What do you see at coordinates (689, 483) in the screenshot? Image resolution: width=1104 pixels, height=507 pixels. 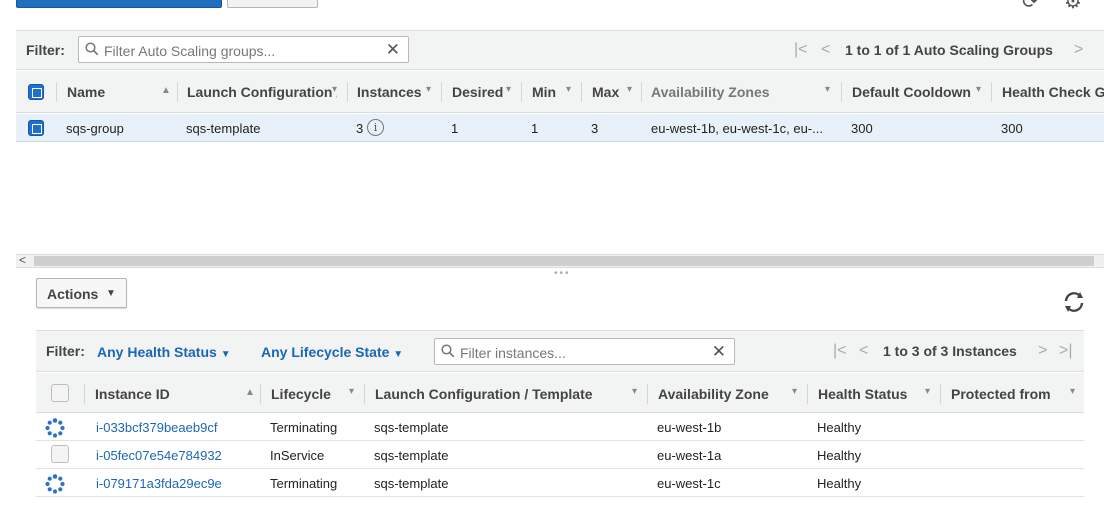 I see `instance-zone: eu-west-1c` at bounding box center [689, 483].